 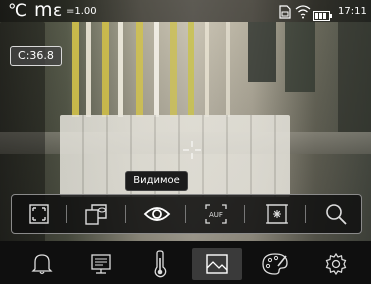 I want to click on wifi-icon, so click(x=303, y=13).